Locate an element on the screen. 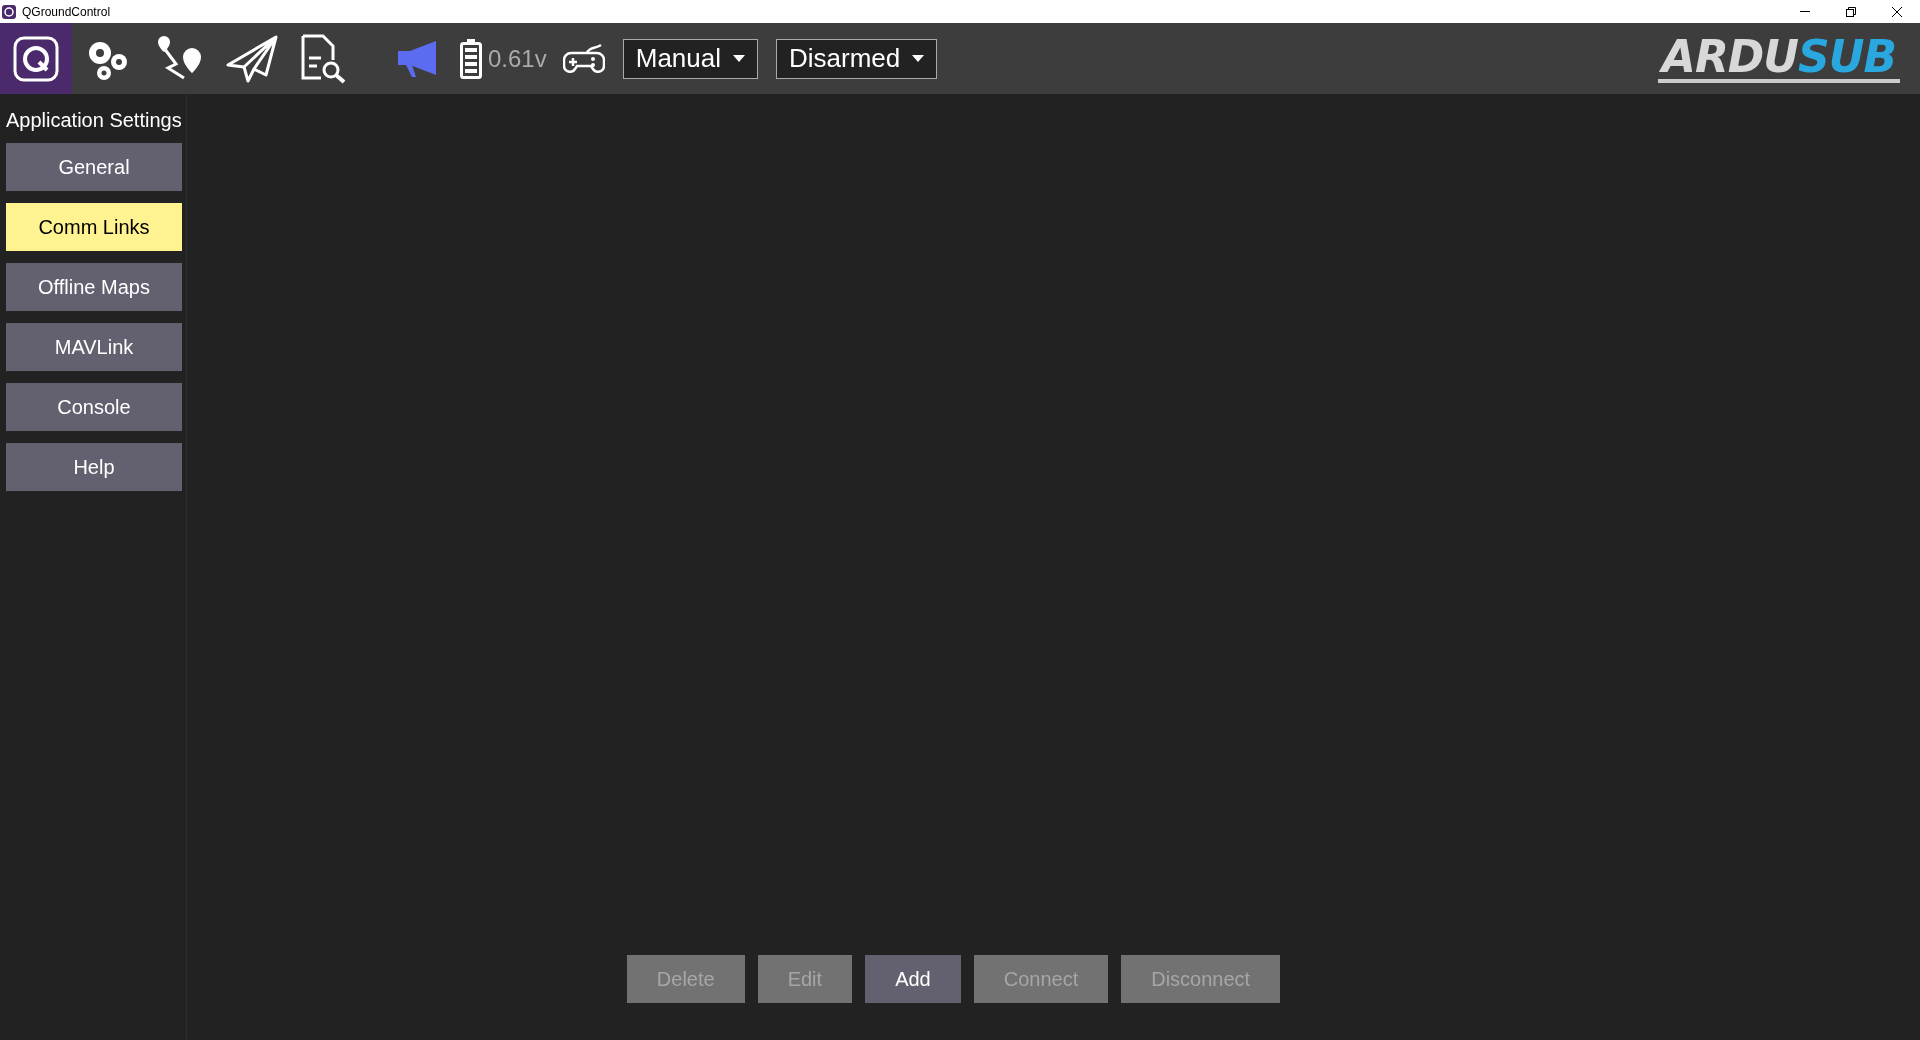  sidebar-item: General is located at coordinates (94, 167).